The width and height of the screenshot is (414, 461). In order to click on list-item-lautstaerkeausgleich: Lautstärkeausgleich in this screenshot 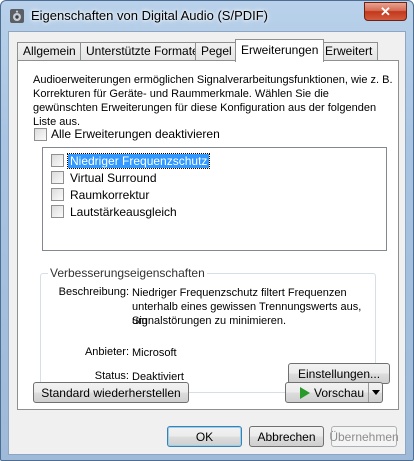, I will do `click(115, 211)`.